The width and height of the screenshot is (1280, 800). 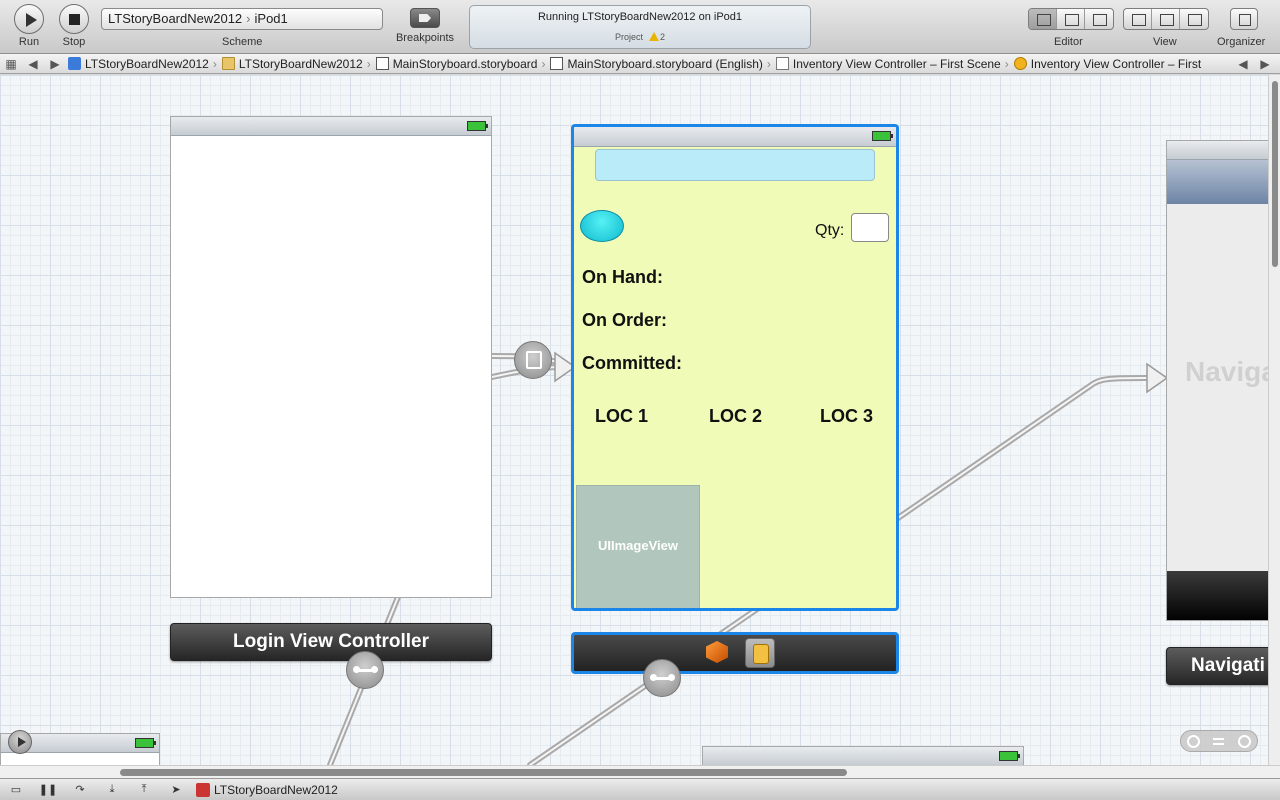 I want to click on vertical-scrollbar, so click(x=1274, y=420).